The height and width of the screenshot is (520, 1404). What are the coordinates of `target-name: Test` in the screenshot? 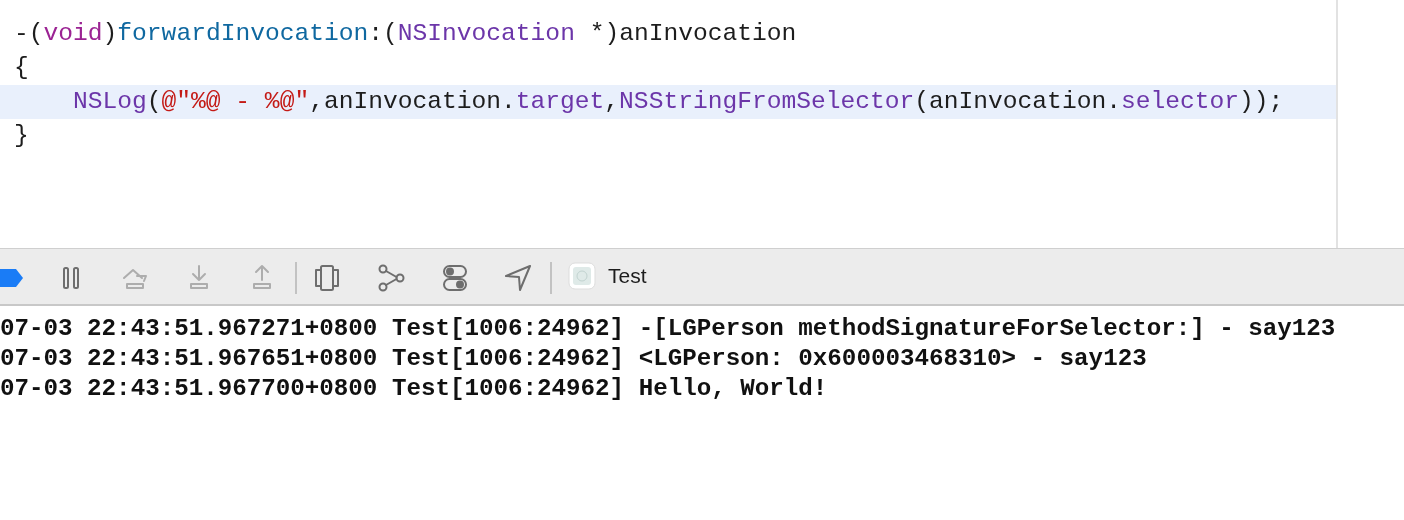 It's located at (627, 276).